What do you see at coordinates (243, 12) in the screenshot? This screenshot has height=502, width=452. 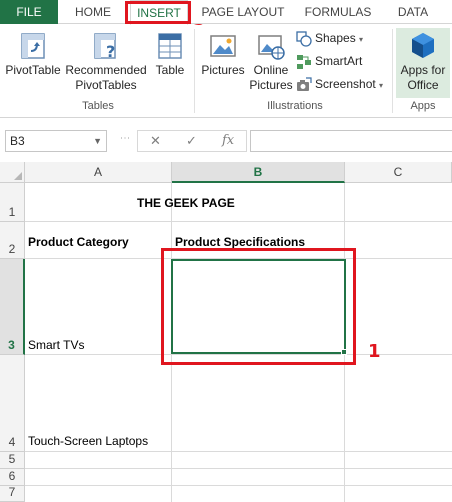 I see `tab-page-layout: PAGE LAYOUT` at bounding box center [243, 12].